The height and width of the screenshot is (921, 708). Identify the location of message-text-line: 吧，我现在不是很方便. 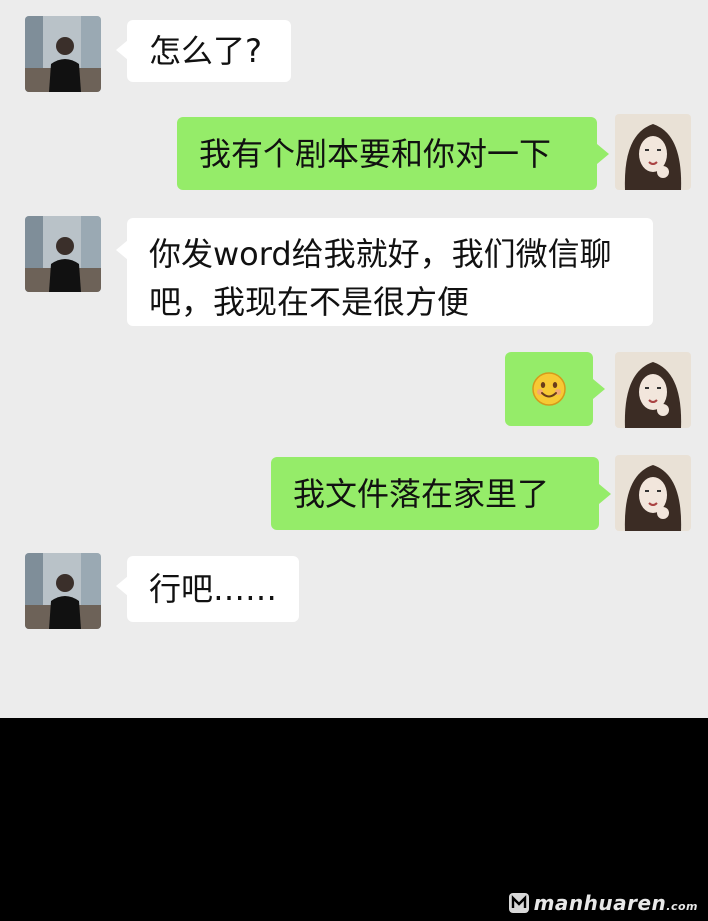
(309, 302).